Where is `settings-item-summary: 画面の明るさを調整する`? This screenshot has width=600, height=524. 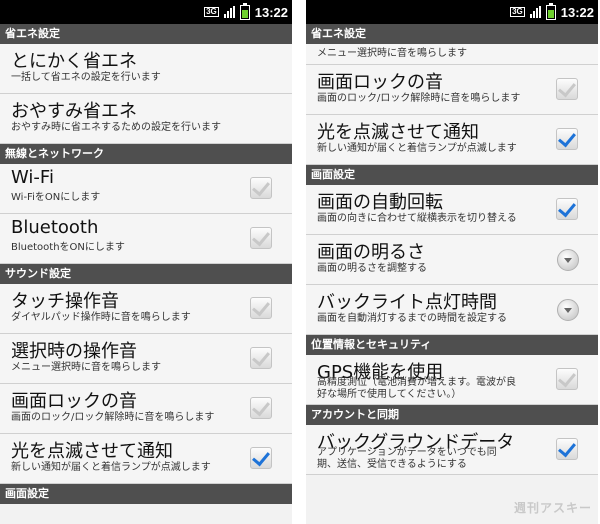
settings-item-summary: 画面の明るさを調整する is located at coordinates (372, 269).